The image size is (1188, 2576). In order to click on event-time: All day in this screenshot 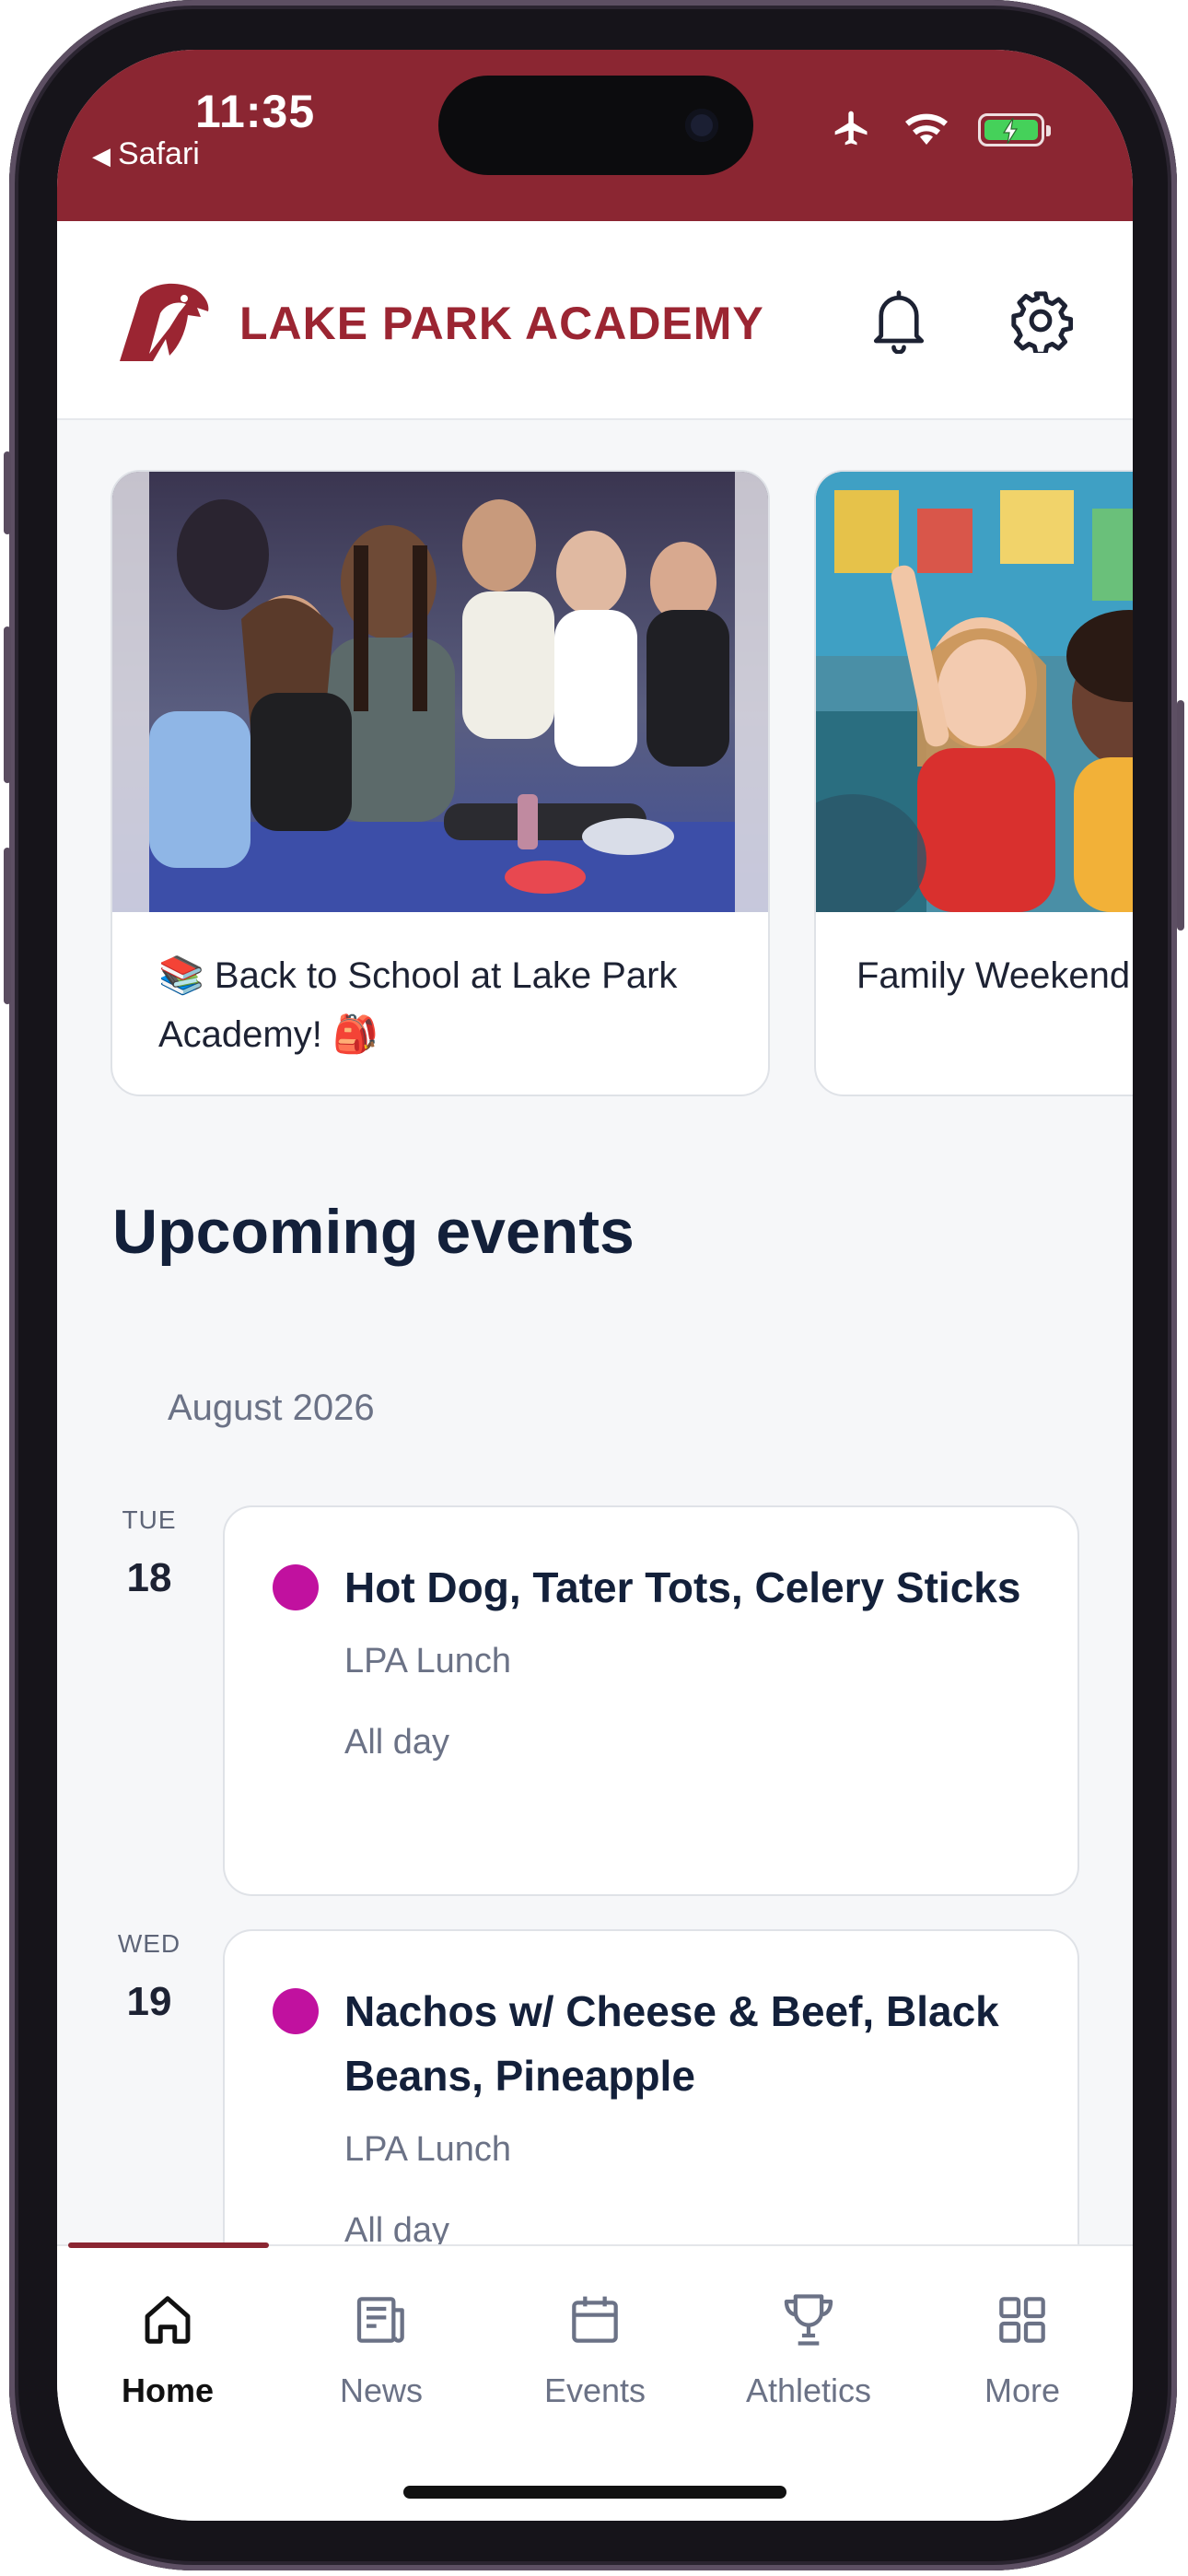, I will do `click(397, 1743)`.